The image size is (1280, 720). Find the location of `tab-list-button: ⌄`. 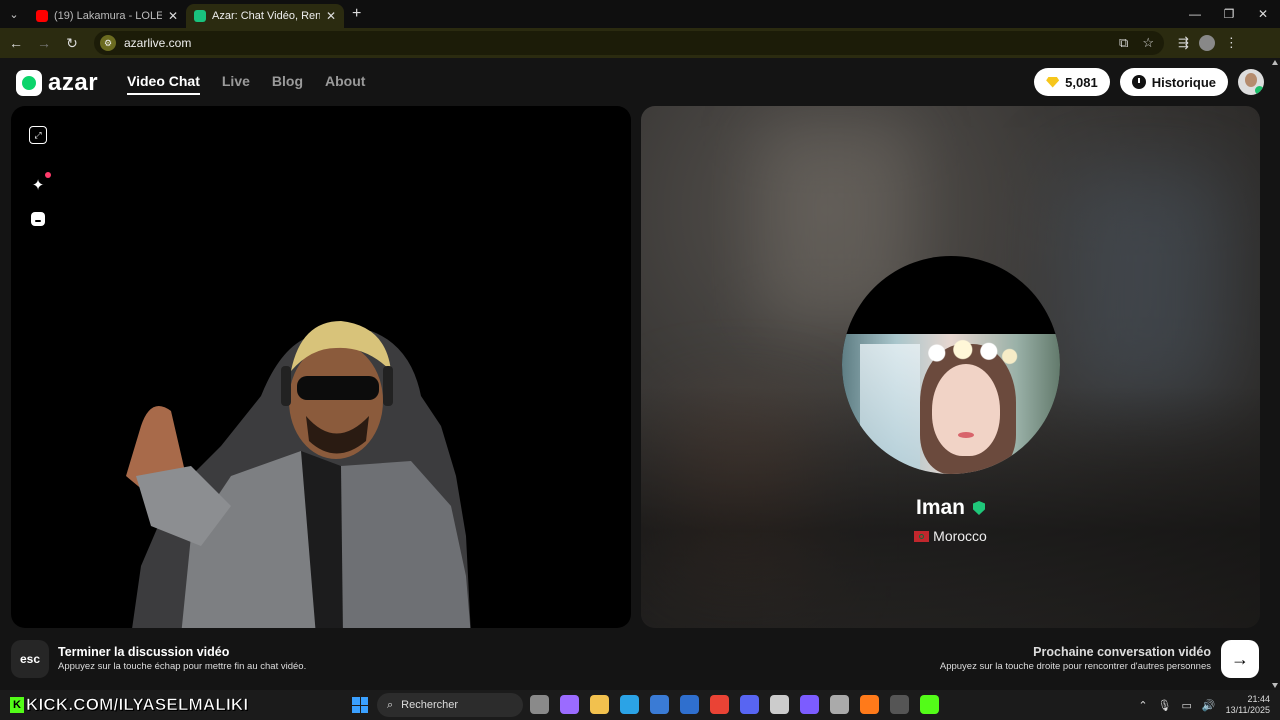

tab-list-button: ⌄ is located at coordinates (14, 14).